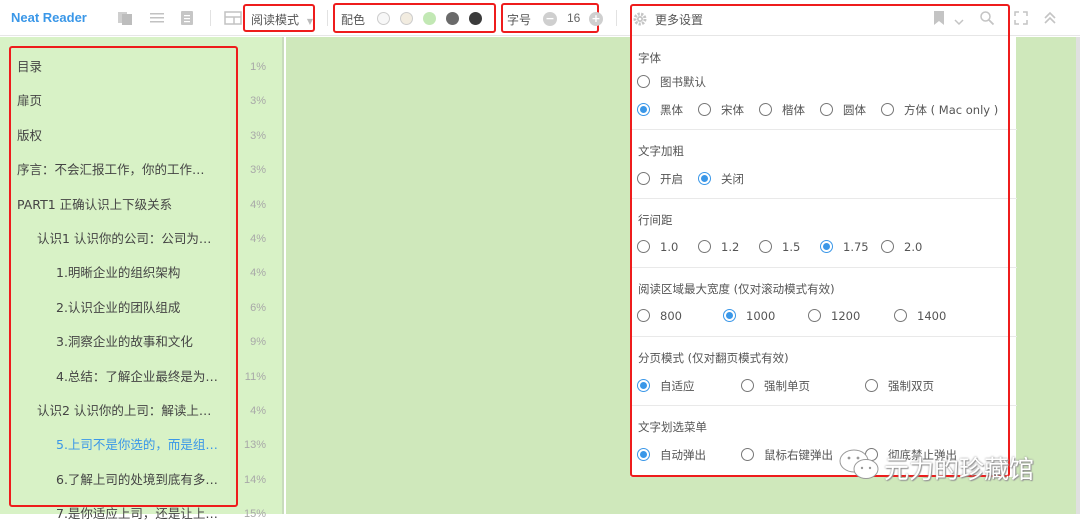 The width and height of the screenshot is (1080, 531). What do you see at coordinates (452, 18) in the screenshot?
I see `color-swatch-gray` at bounding box center [452, 18].